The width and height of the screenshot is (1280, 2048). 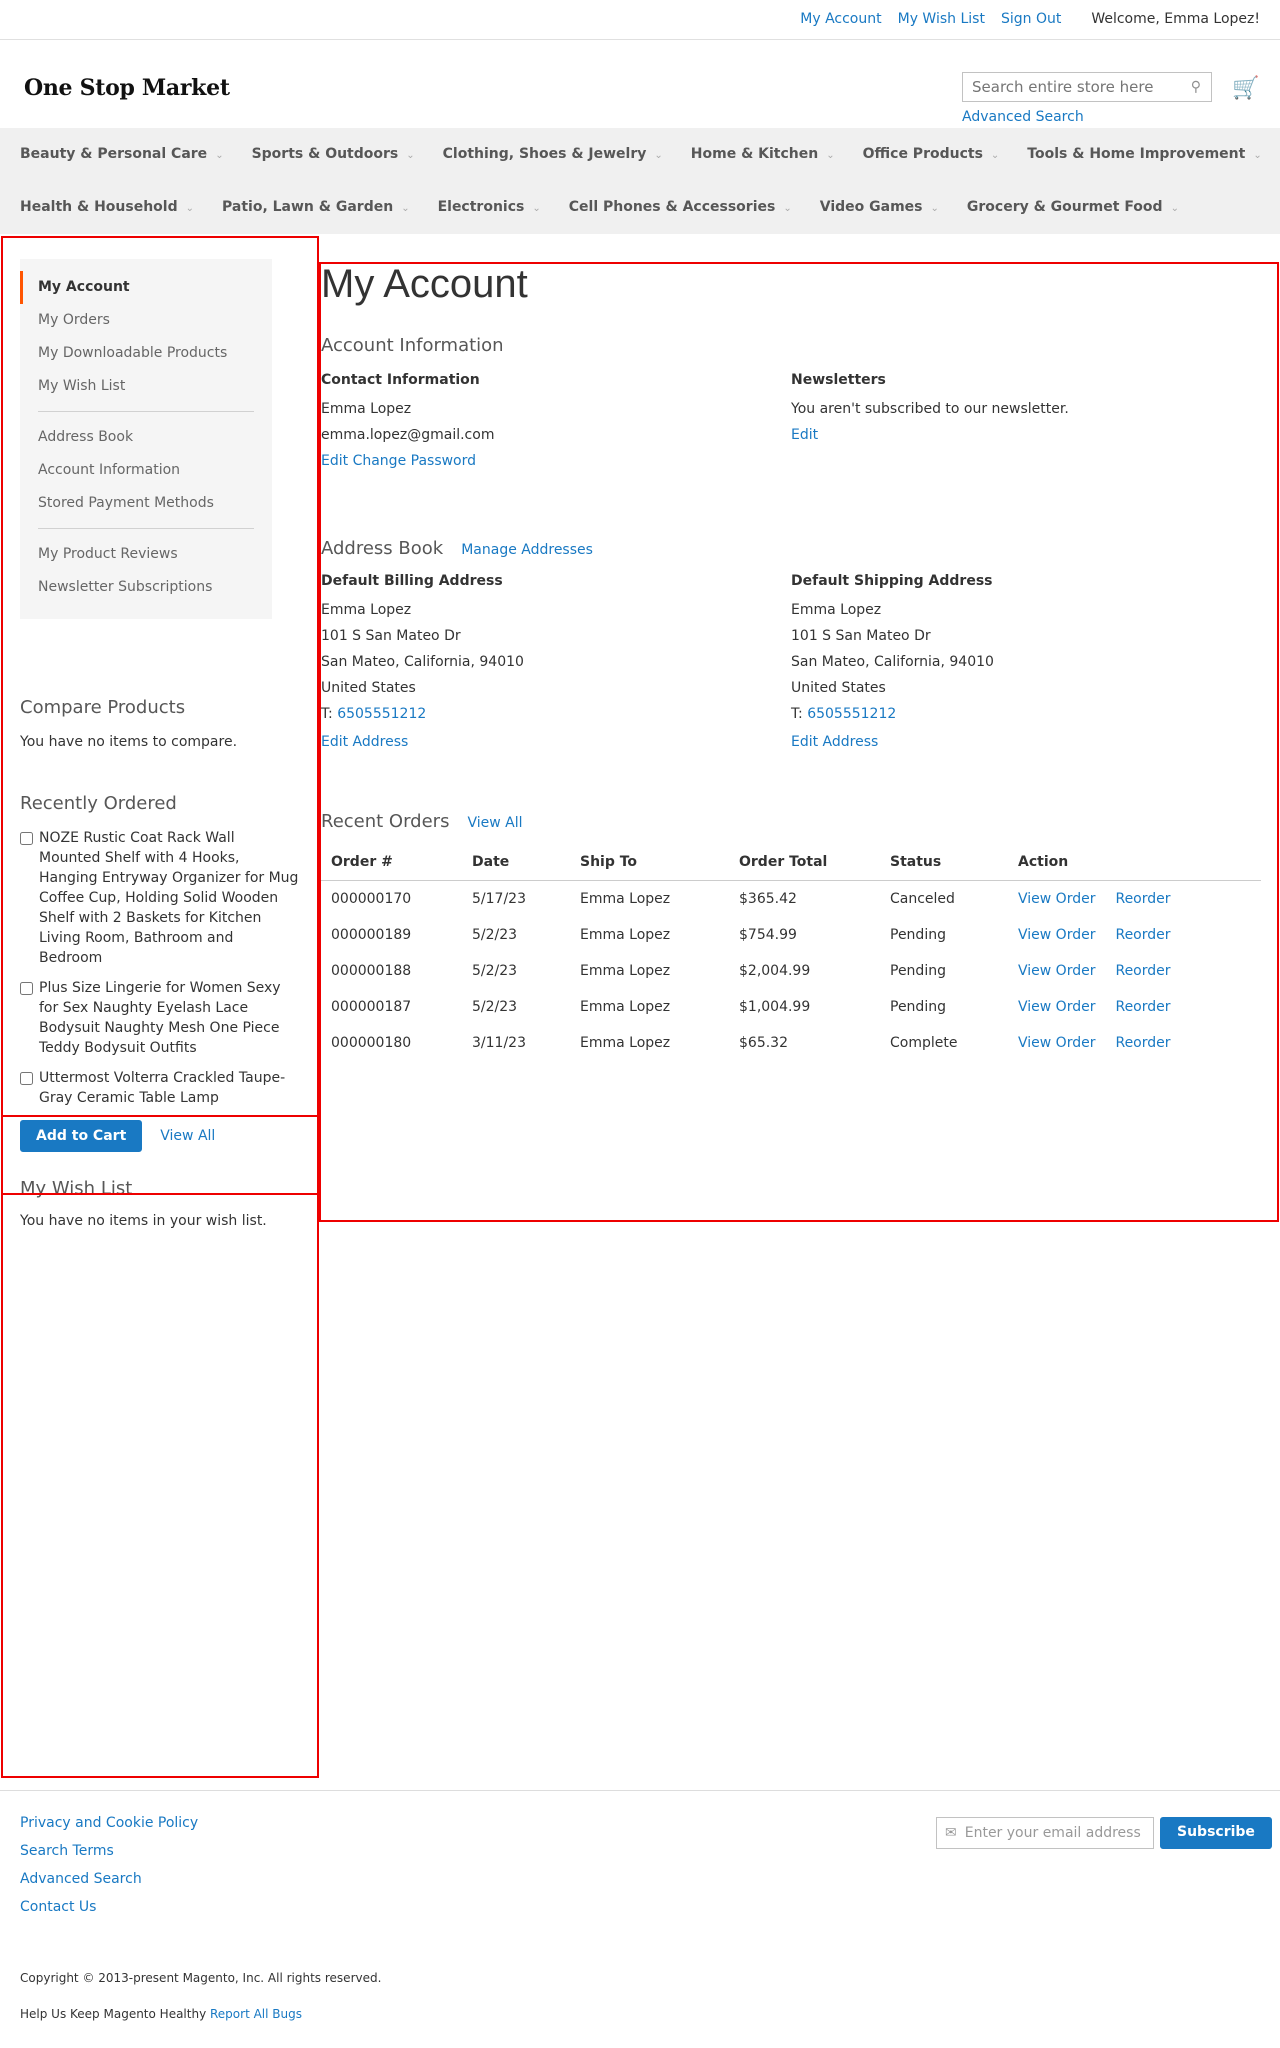 What do you see at coordinates (122, 154) in the screenshot?
I see `nav-item: Beauty & Personal Care ⌄` at bounding box center [122, 154].